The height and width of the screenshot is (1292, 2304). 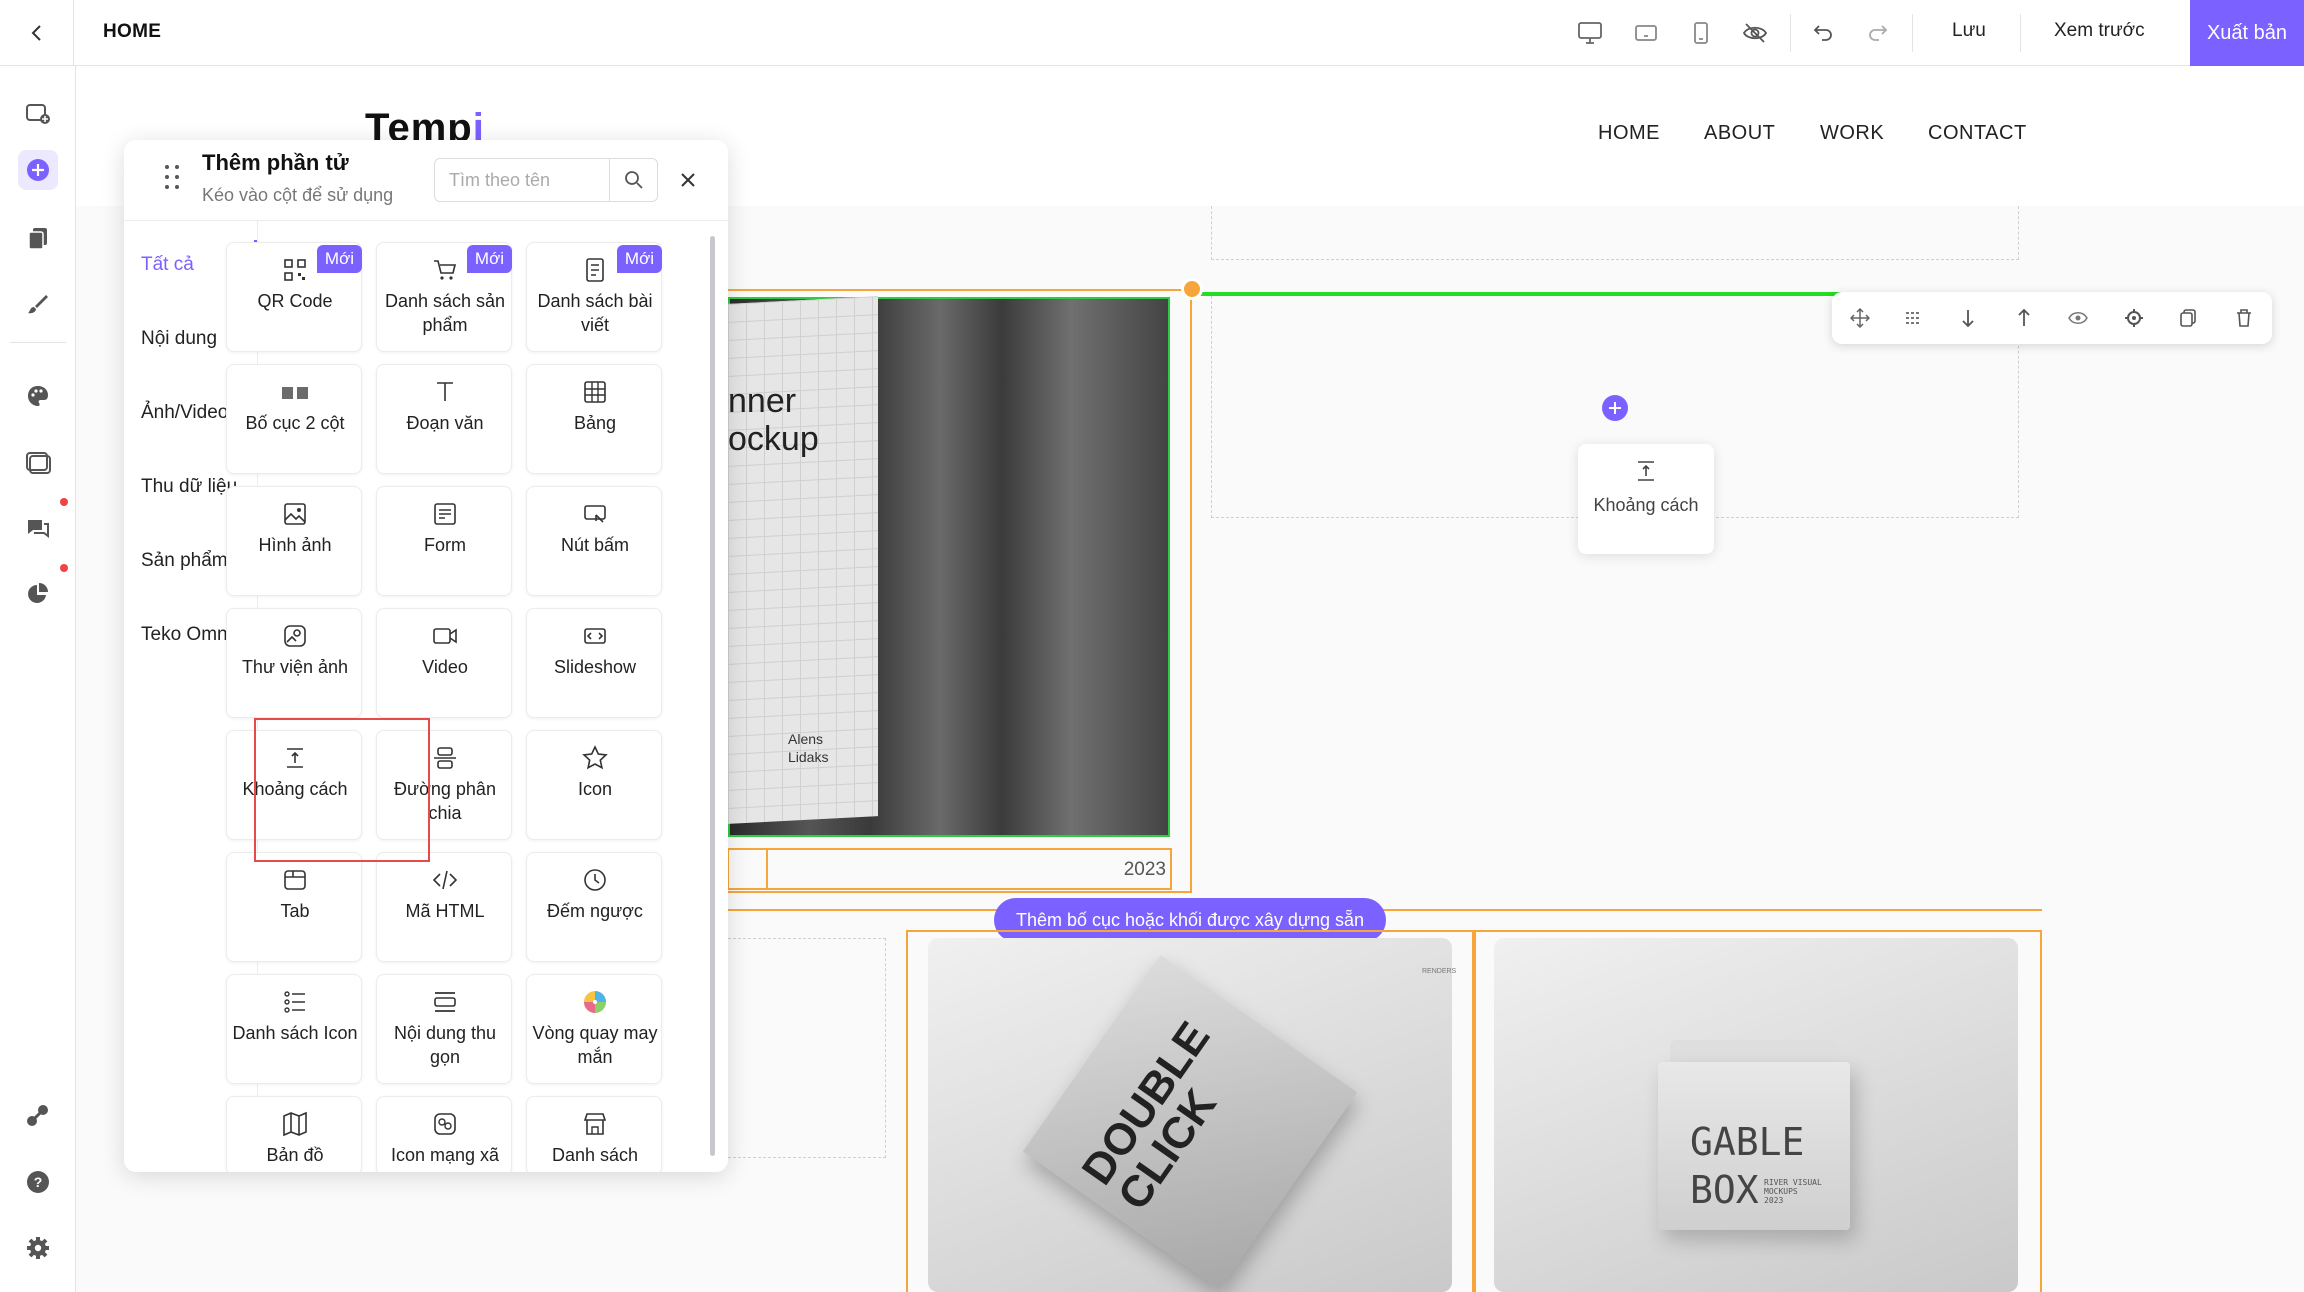 I want to click on panel-scrollbar, so click(x=712, y=696).